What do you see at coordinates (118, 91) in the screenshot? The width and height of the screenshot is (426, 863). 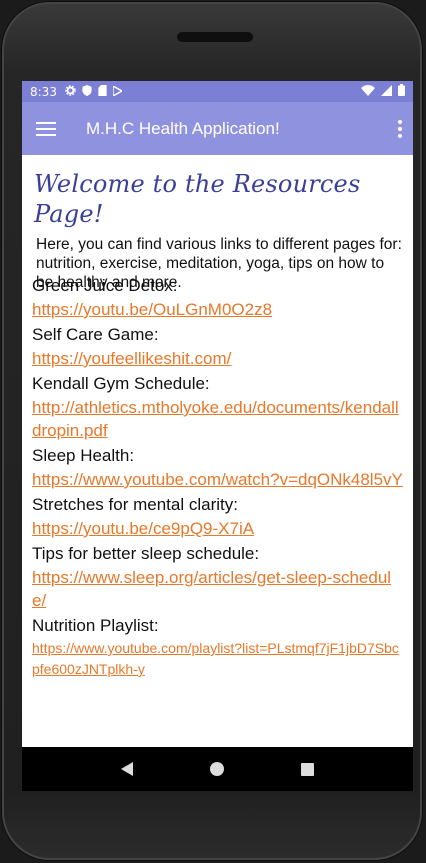 I see `play-store-icon` at bounding box center [118, 91].